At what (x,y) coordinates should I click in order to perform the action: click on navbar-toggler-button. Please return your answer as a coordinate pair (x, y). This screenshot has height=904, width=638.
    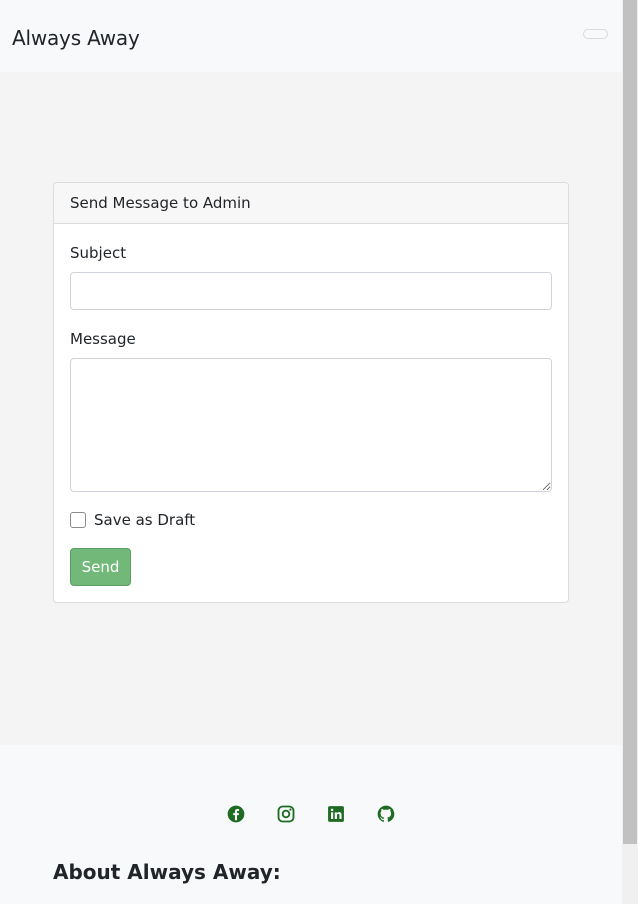
    Looking at the image, I should click on (595, 34).